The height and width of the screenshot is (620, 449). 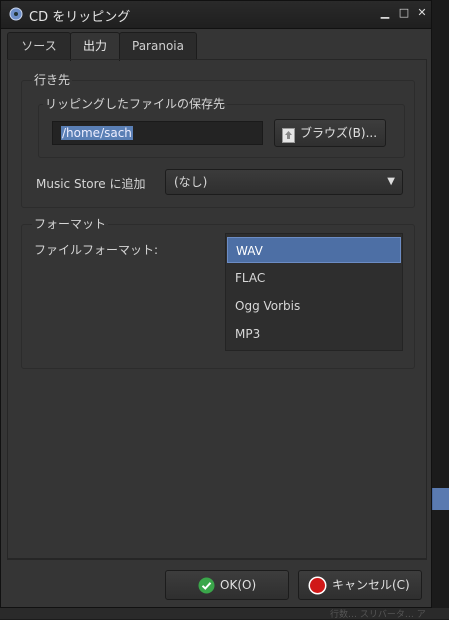 I want to click on save-location-label: リッピングしたファイルの保存先, so click(x=135, y=103).